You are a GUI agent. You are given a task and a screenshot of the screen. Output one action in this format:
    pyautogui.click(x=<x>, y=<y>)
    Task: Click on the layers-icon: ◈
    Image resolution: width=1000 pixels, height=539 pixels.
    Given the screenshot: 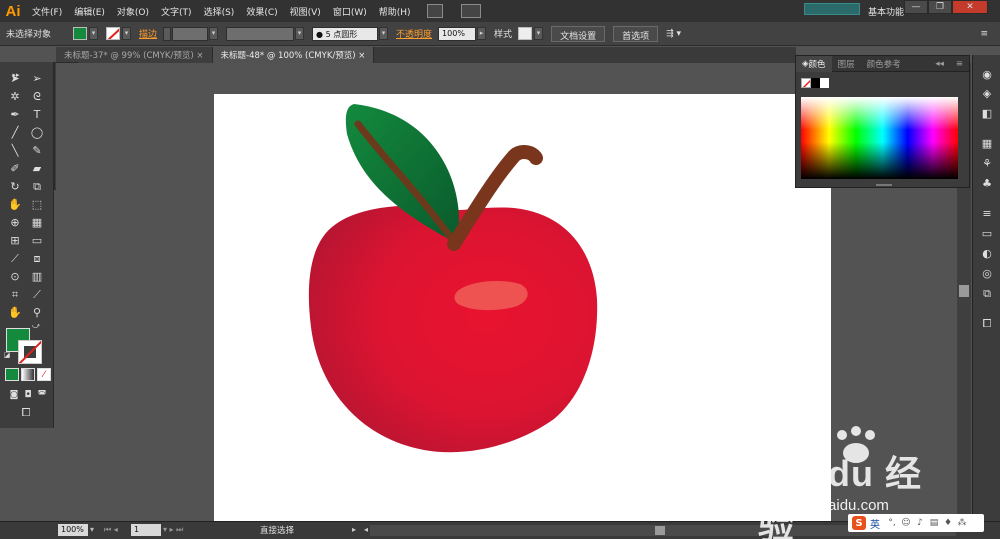 What is the action you would take?
    pyautogui.click(x=987, y=93)
    